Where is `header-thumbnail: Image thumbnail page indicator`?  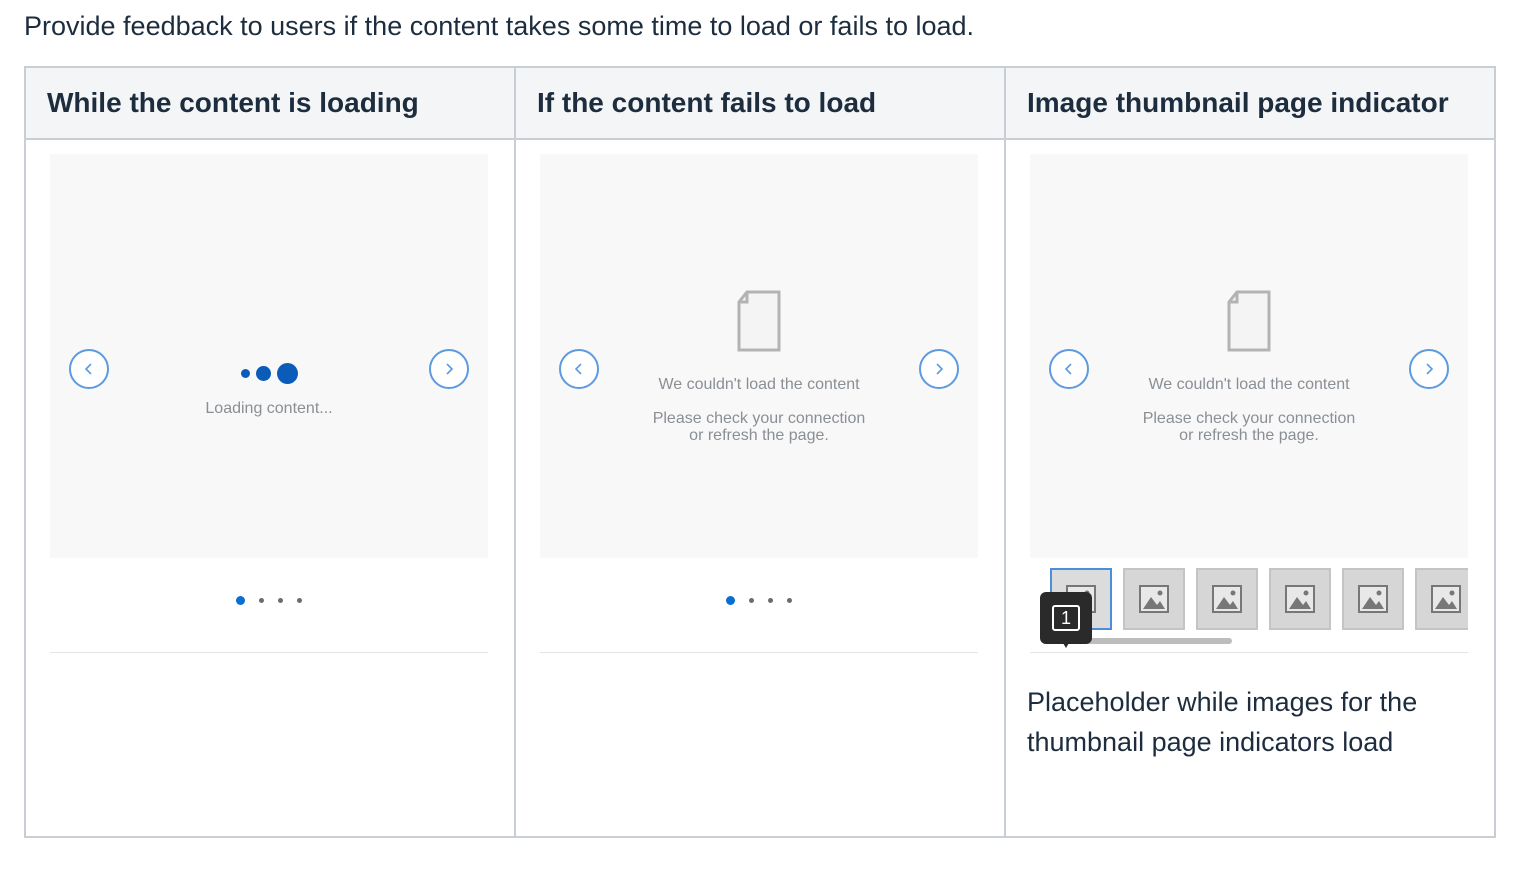 header-thumbnail: Image thumbnail page indicator is located at coordinates (1249, 103).